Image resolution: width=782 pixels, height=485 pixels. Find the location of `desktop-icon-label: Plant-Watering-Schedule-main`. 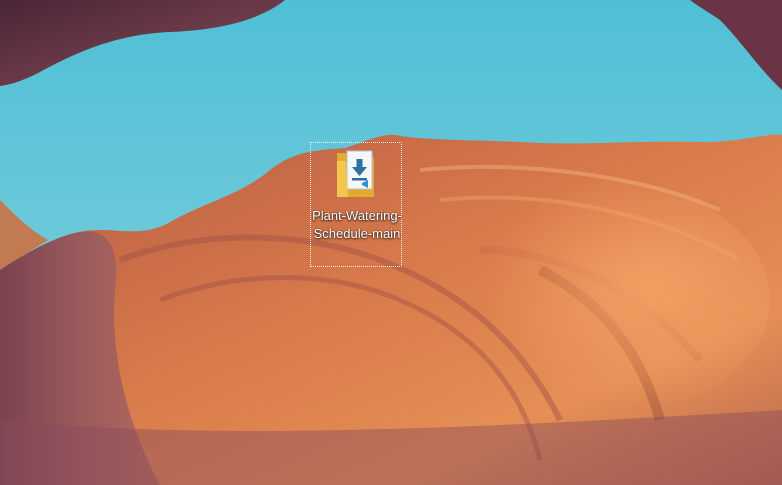

desktop-icon-label: Plant-Watering-Schedule-main is located at coordinates (357, 224).